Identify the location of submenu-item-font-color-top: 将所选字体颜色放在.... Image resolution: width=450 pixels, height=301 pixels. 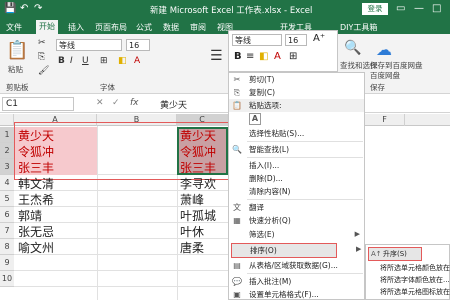
(408, 280).